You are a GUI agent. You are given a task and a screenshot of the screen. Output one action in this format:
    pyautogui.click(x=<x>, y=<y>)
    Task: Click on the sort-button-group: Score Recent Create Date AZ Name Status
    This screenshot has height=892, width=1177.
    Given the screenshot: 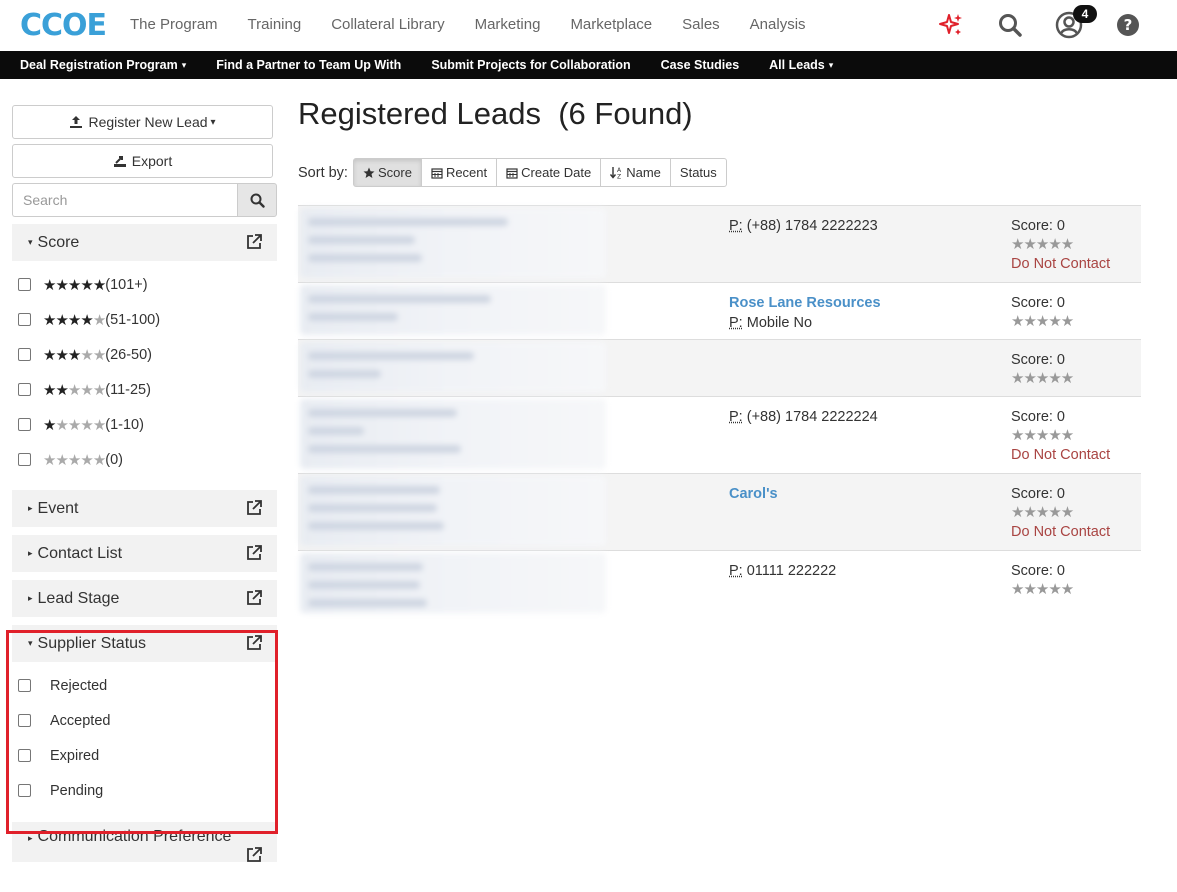 What is the action you would take?
    pyautogui.click(x=539, y=172)
    